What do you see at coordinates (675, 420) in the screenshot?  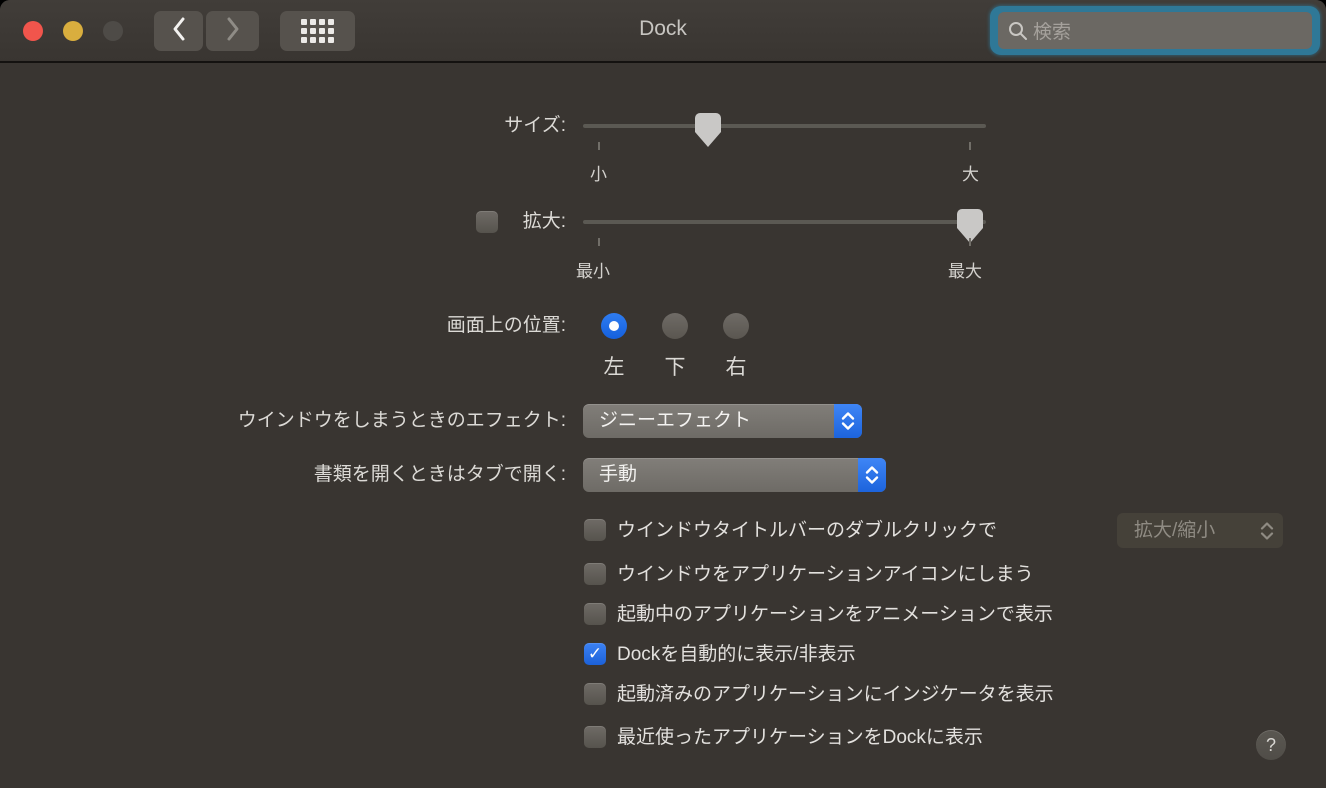 I see `minimize-effect-value: ジニーエフェクト` at bounding box center [675, 420].